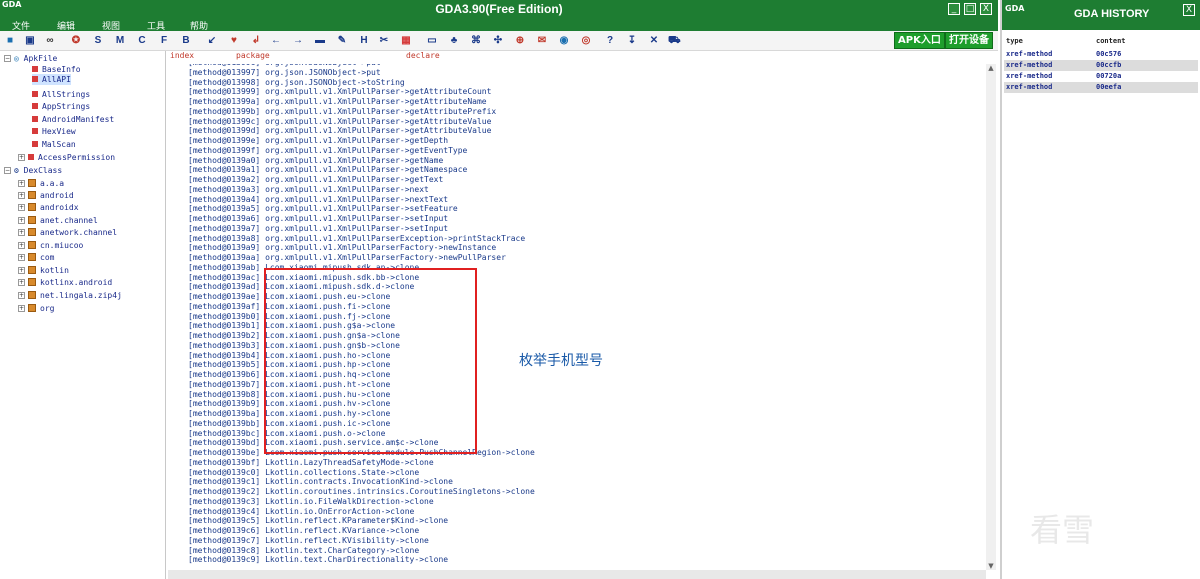  I want to click on method-row: [method@013997] org.json.JSONObject->put, so click(284, 73).